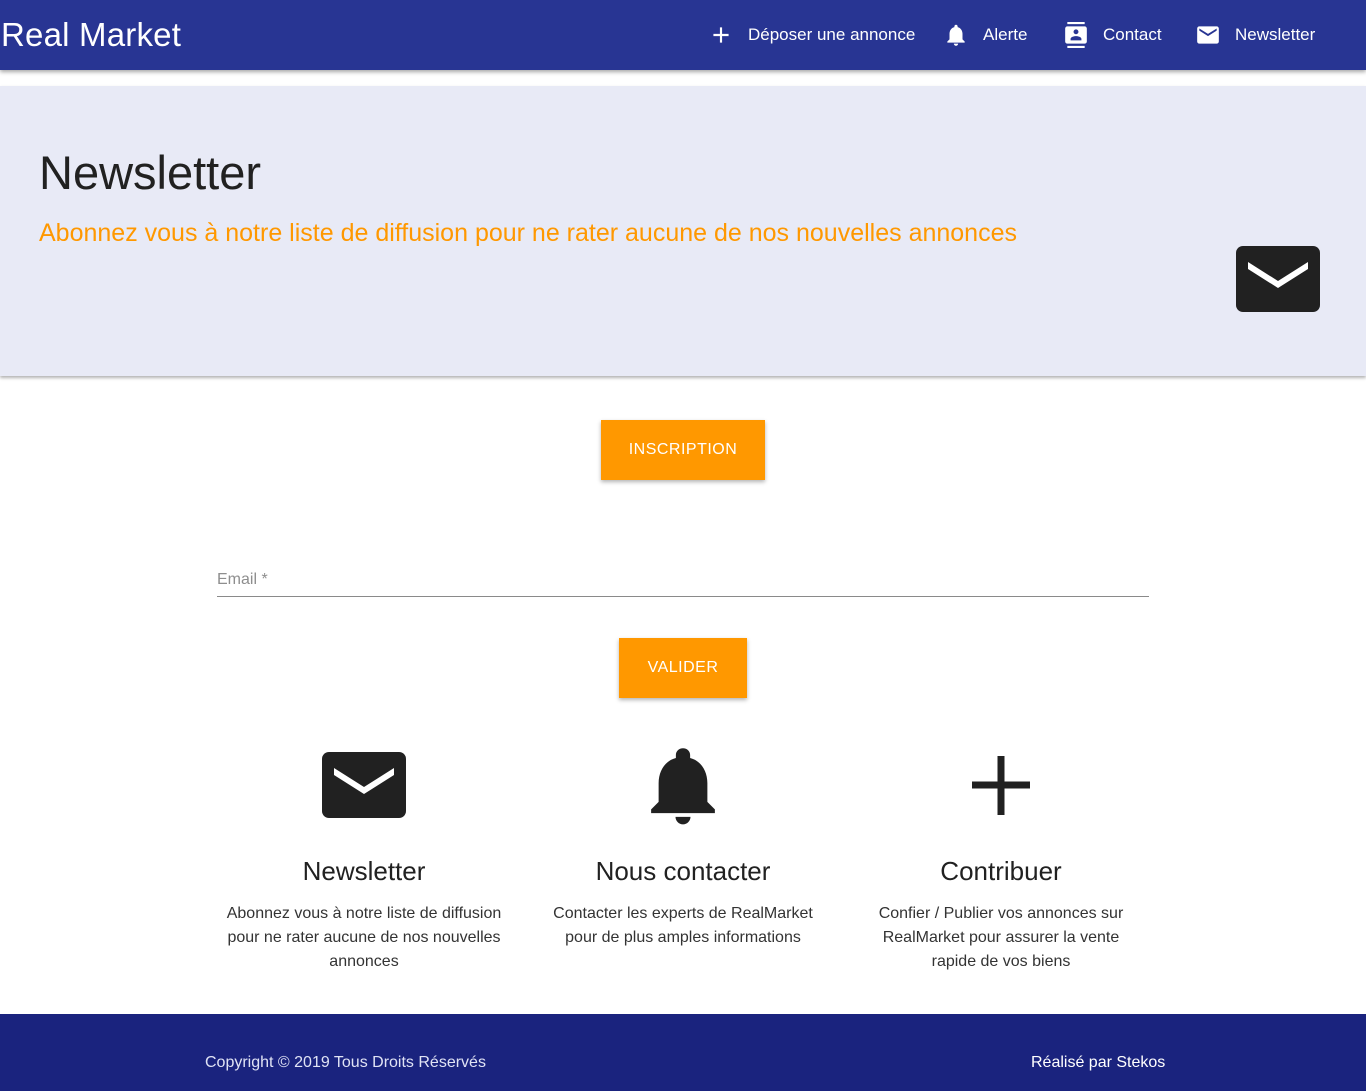 This screenshot has width=1366, height=1091. I want to click on nav-item-newsletter: Newsletter, so click(1255, 35).